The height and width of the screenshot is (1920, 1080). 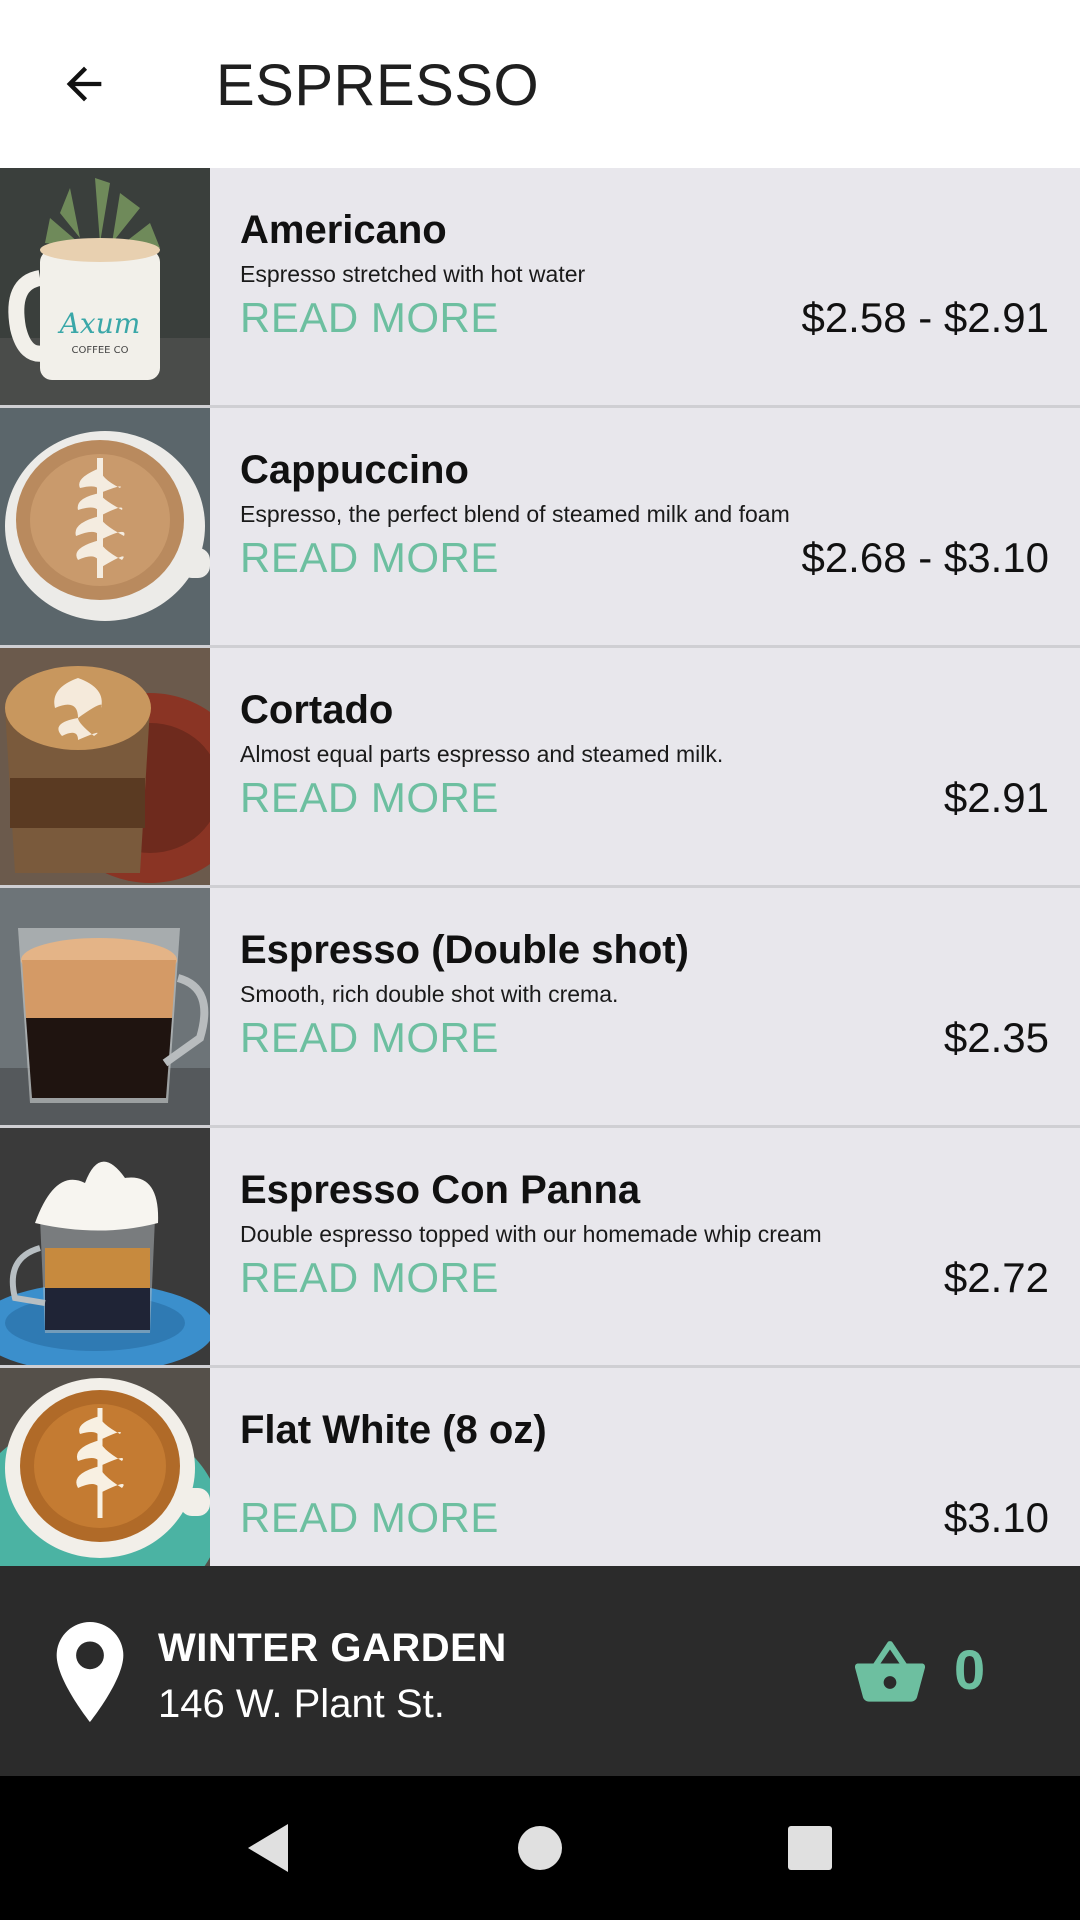 I want to click on product-price: $2.35, so click(x=996, y=1037).